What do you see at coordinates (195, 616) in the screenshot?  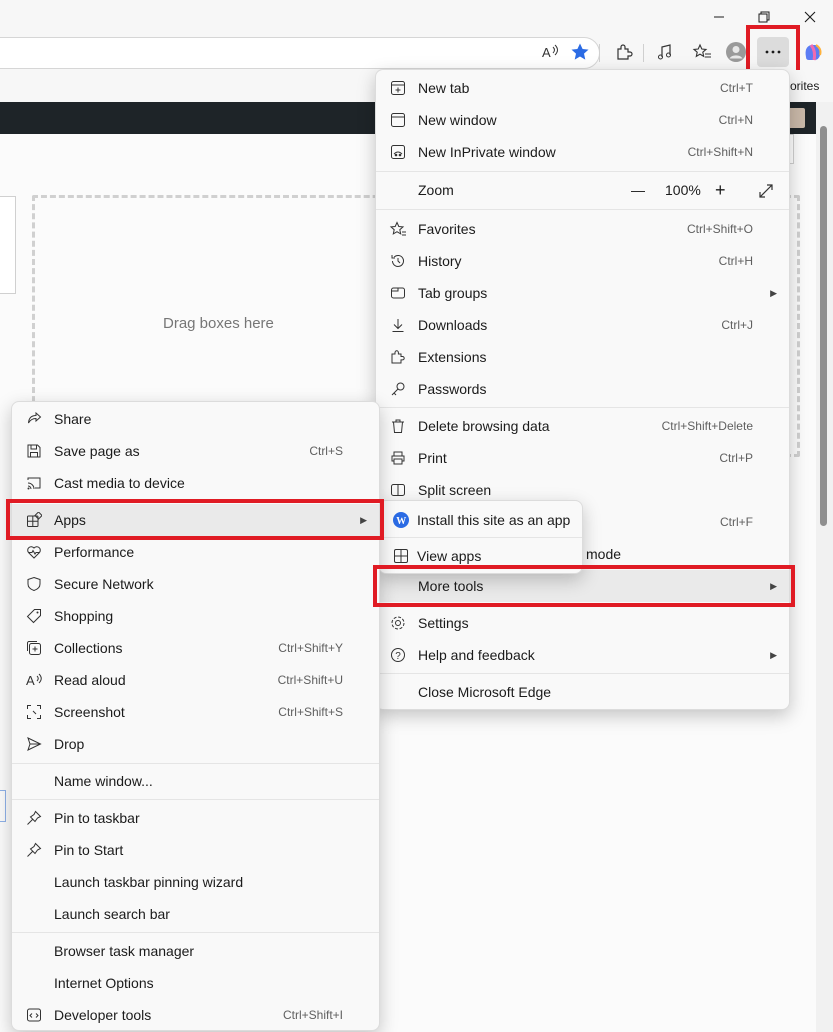 I see `menu-item-shopping: Shopping` at bounding box center [195, 616].